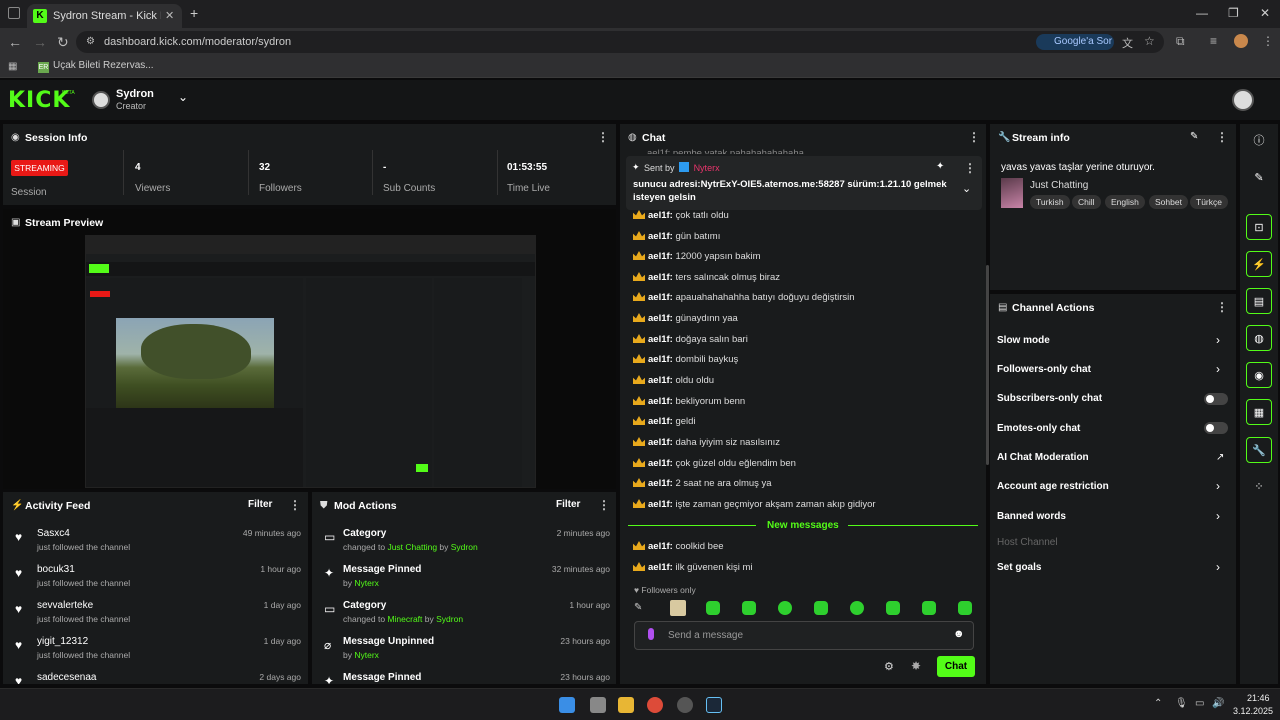 This screenshot has height=720, width=1280. What do you see at coordinates (1243, 100) in the screenshot?
I see `user-avatar` at bounding box center [1243, 100].